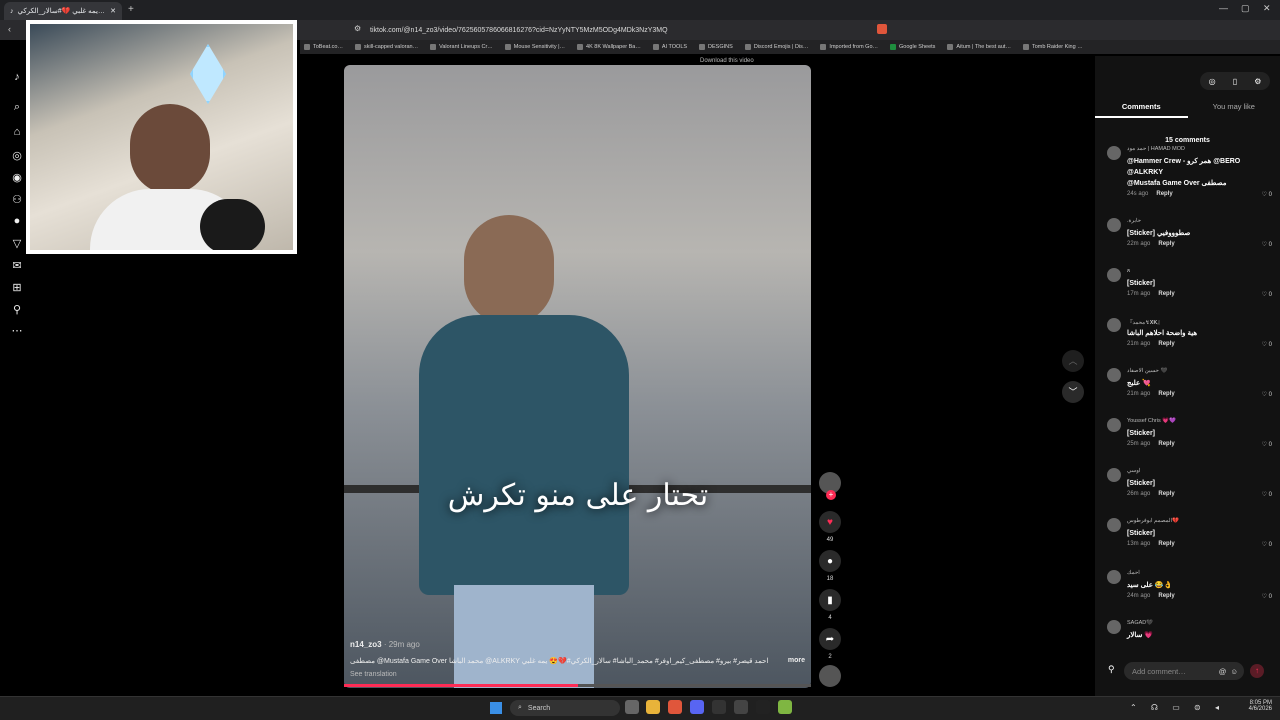 The width and height of the screenshot is (1280, 720). Describe the element at coordinates (830, 600) in the screenshot. I see `save-button: ▮` at that location.